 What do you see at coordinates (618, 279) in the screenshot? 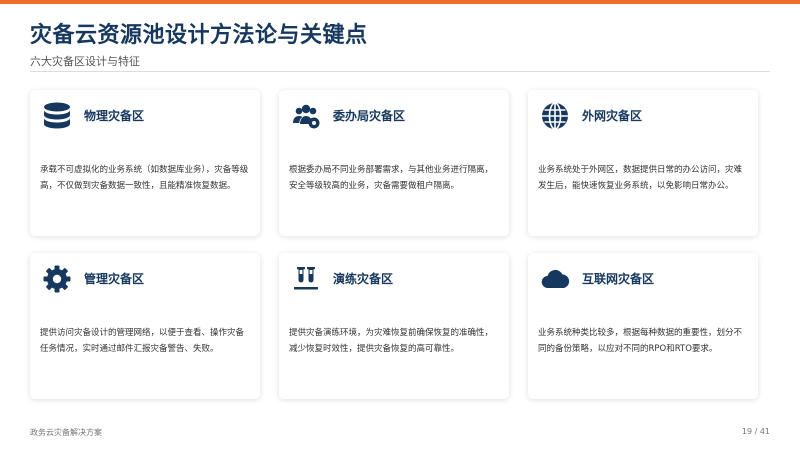
I see `card-title: 互联网灾备区` at bounding box center [618, 279].